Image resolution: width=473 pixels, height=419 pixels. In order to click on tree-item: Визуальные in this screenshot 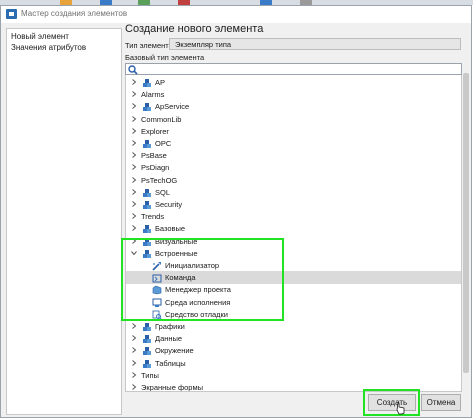, I will do `click(293, 241)`.